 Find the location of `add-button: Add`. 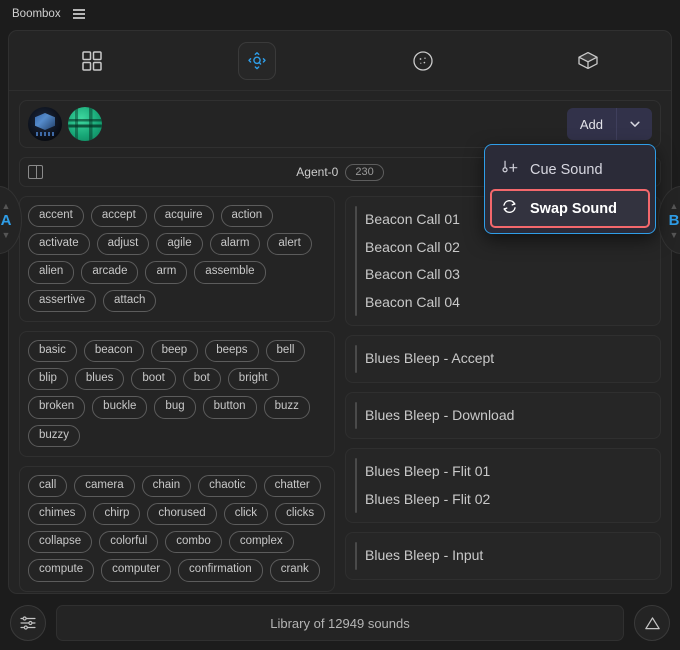

add-button: Add is located at coordinates (591, 124).